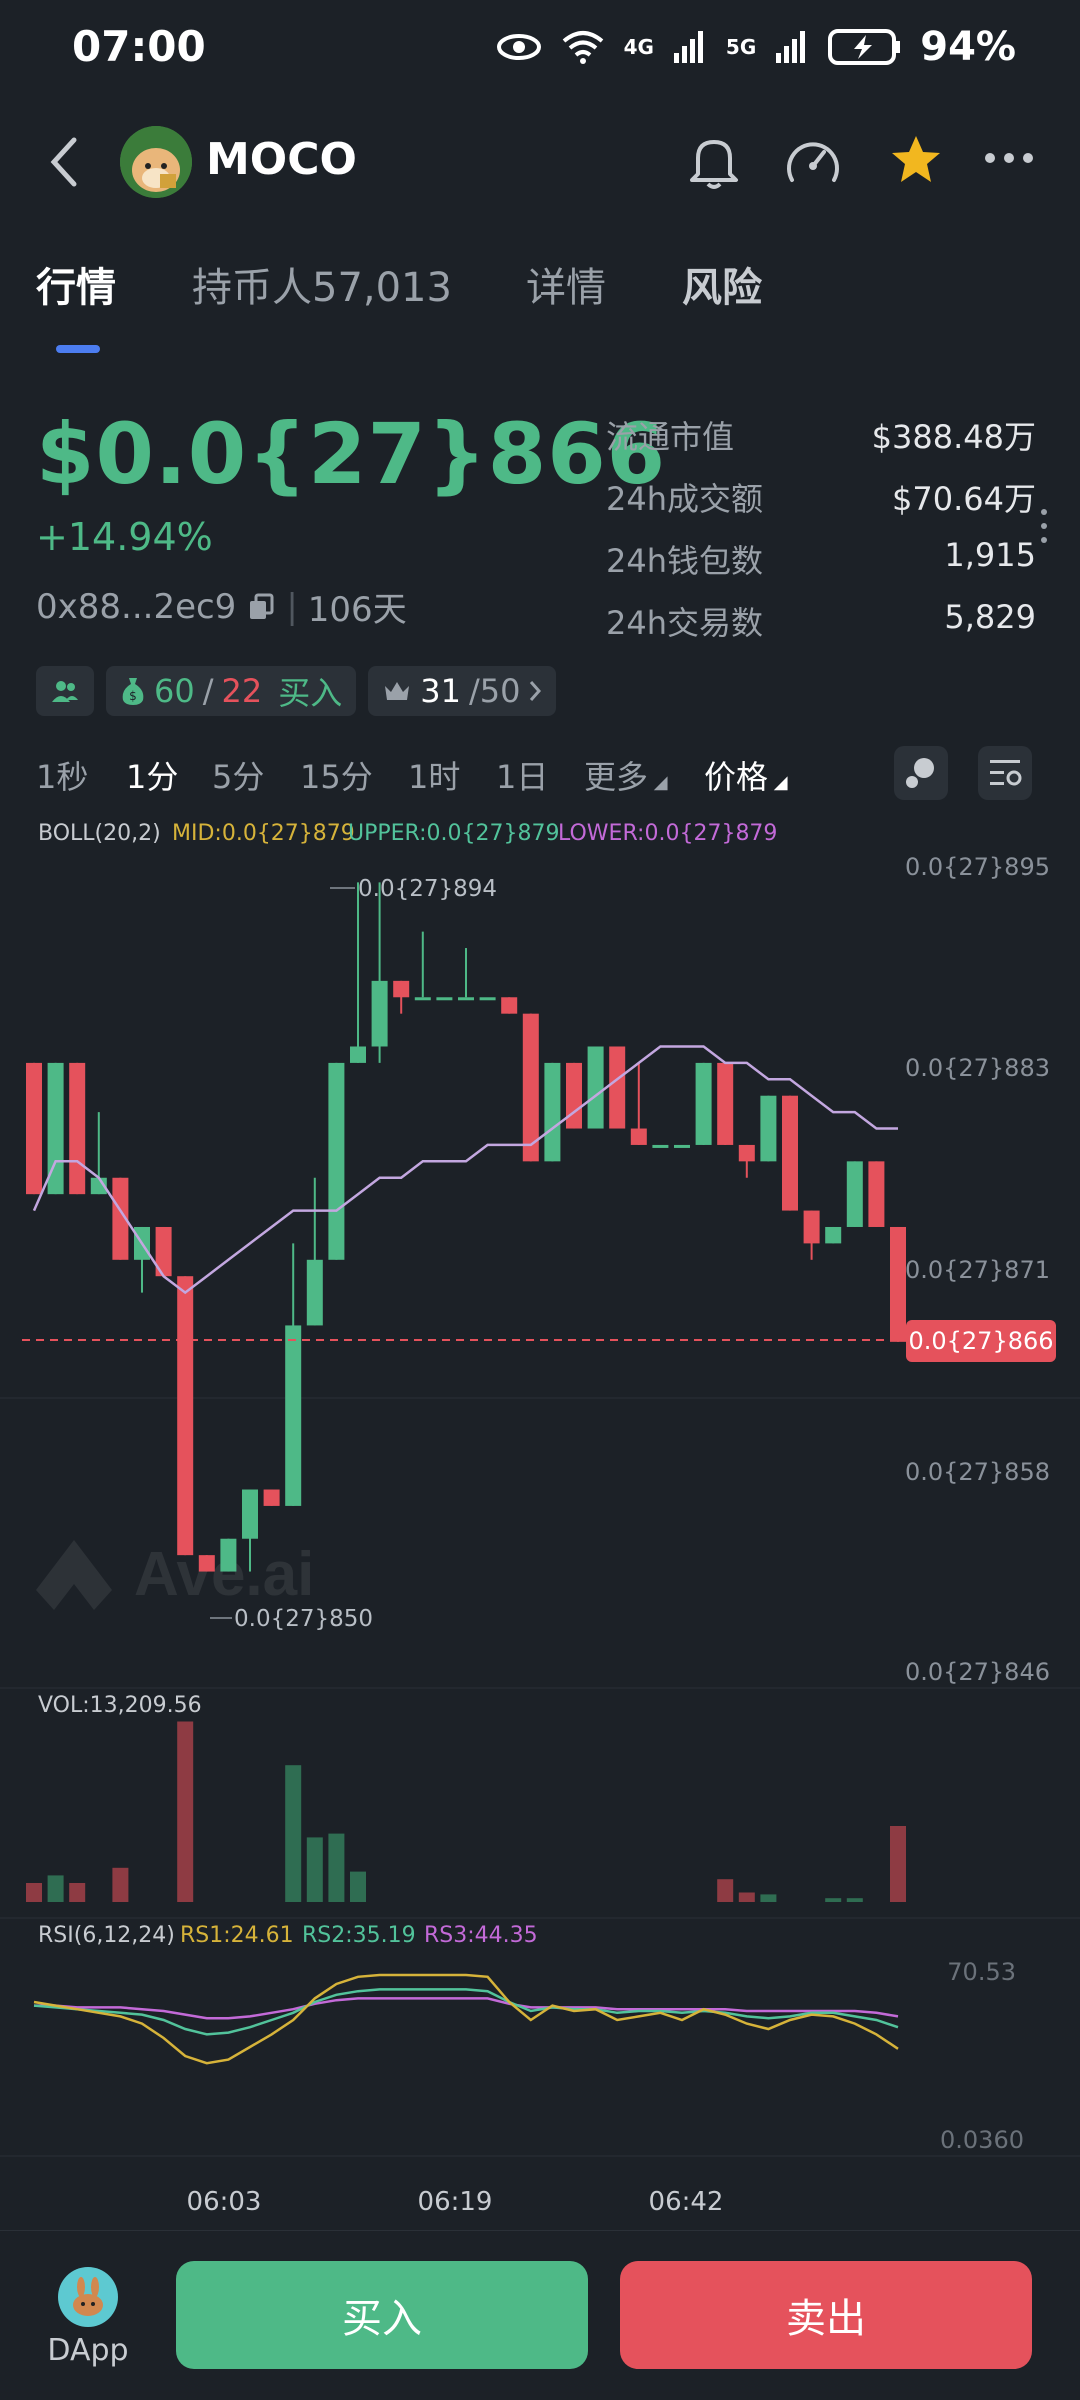  What do you see at coordinates (208, 691) in the screenshot?
I see `chip-slash: /` at bounding box center [208, 691].